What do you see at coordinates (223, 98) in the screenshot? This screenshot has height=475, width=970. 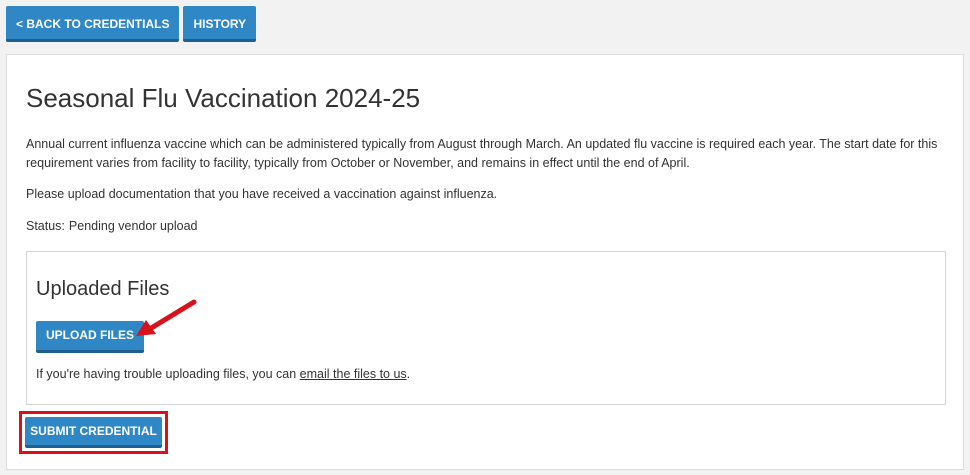 I see `page-title: Seasonal Flu Vaccination 2024-25` at bounding box center [223, 98].